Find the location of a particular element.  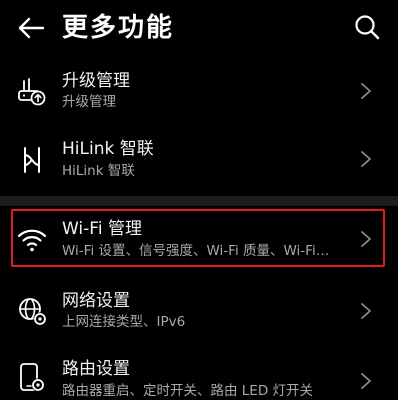

back-button is located at coordinates (31, 28).